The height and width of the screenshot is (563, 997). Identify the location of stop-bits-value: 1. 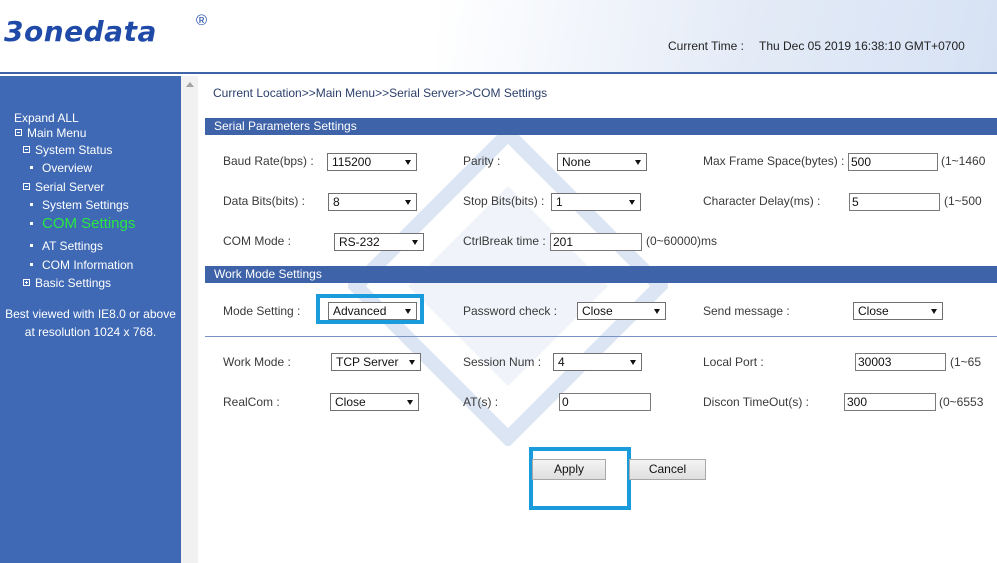
(559, 202).